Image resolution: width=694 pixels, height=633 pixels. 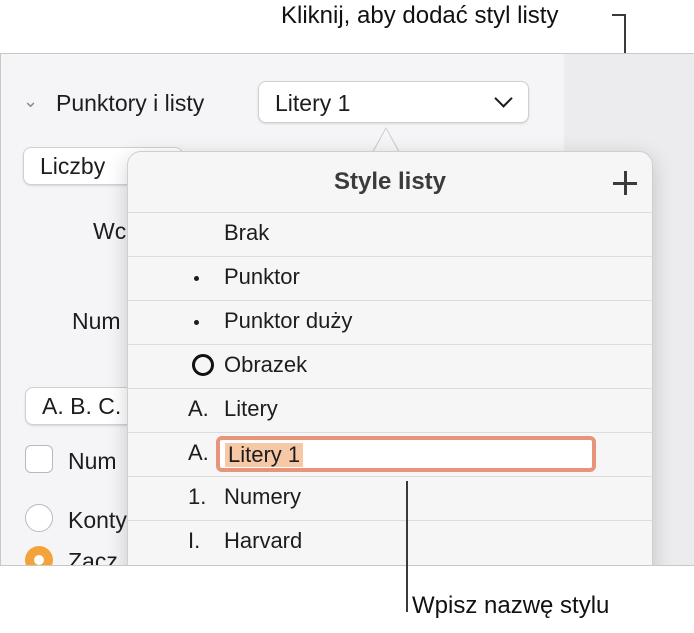 I want to click on radio-continue, so click(x=39, y=518).